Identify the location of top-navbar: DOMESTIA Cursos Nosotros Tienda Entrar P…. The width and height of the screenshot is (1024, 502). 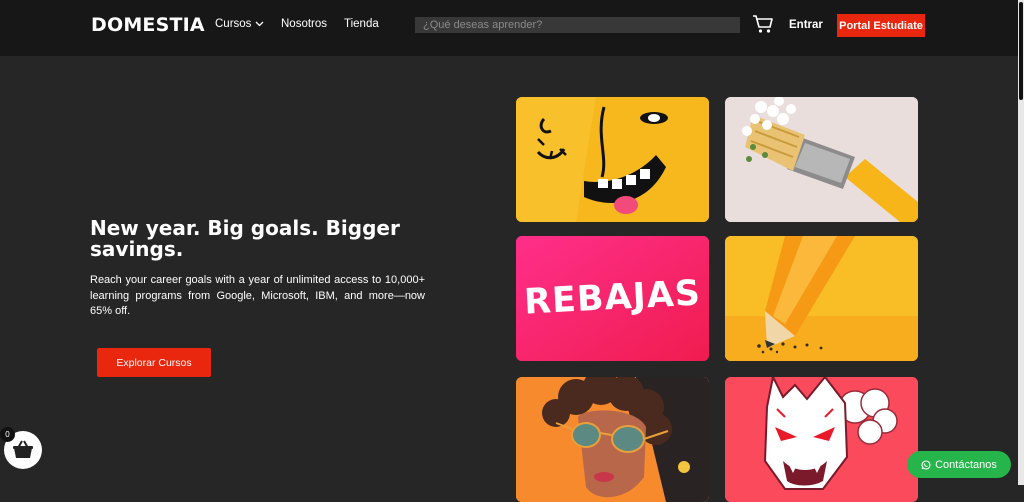
(509, 28).